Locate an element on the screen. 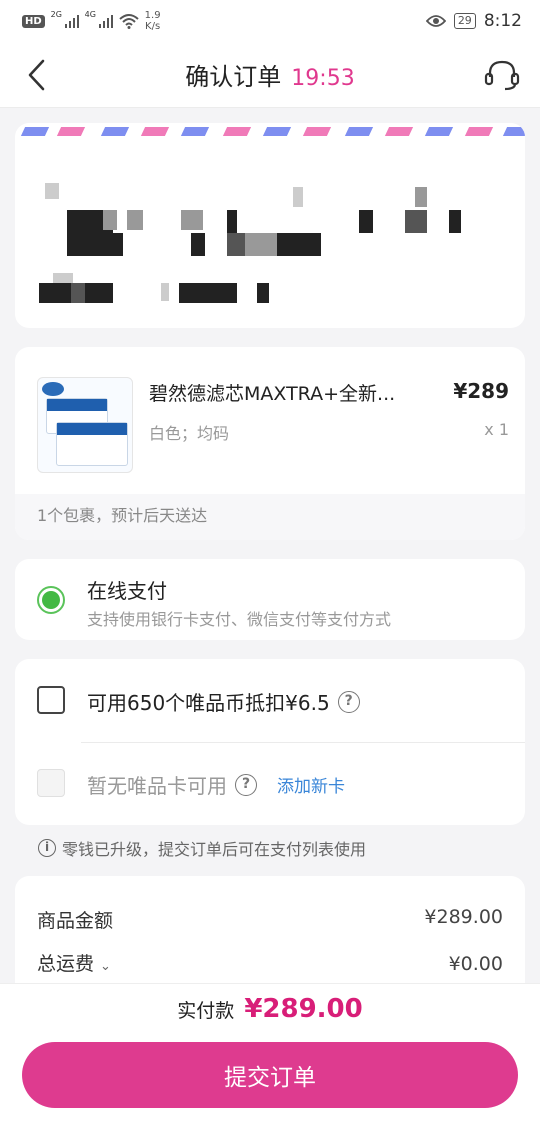  status-bar: HD 2G 4G 1.9 K/s 29 8:12 is located at coordinates (270, 21).